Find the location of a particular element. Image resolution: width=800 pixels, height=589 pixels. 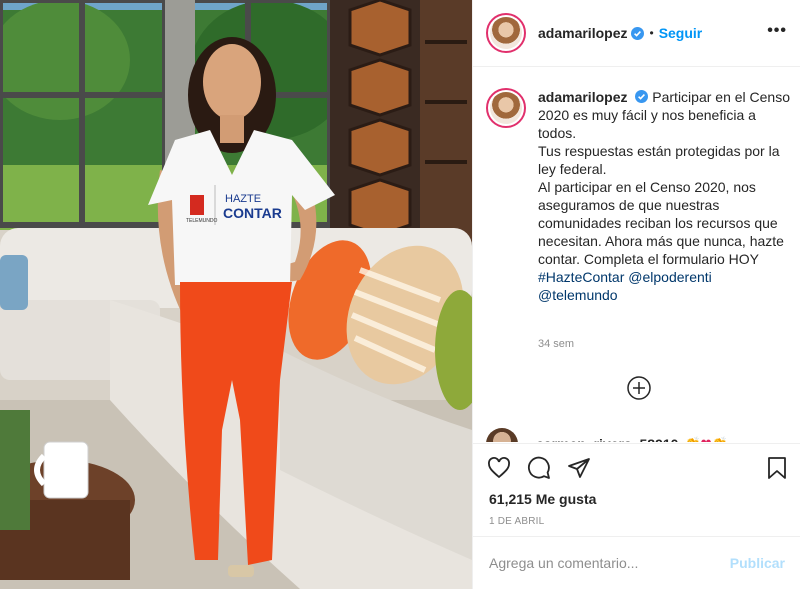

post-header: adamarilopez • Seguir ••• is located at coordinates (636, 33).